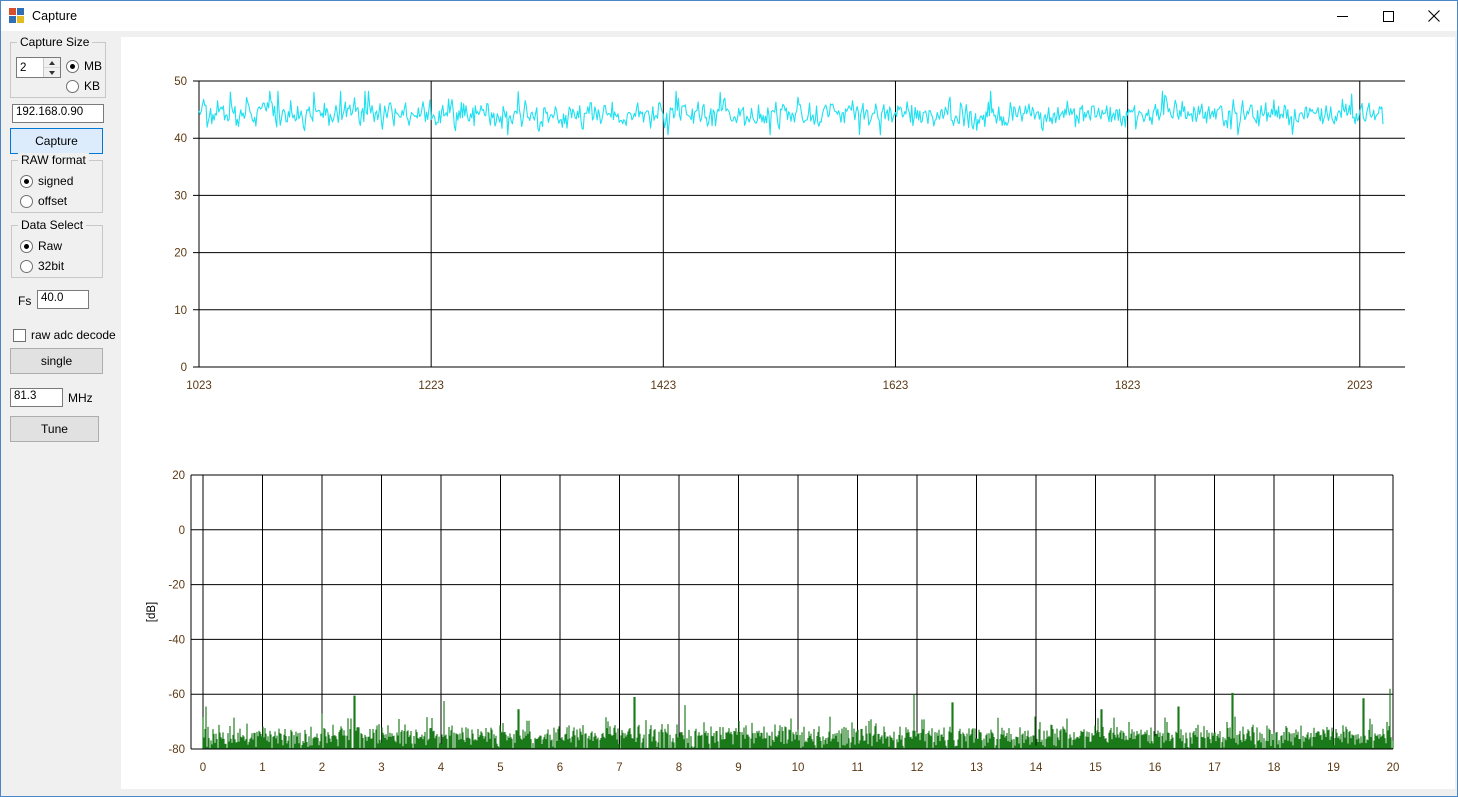  What do you see at coordinates (976, 768) in the screenshot?
I see `svg-text: 13` at bounding box center [976, 768].